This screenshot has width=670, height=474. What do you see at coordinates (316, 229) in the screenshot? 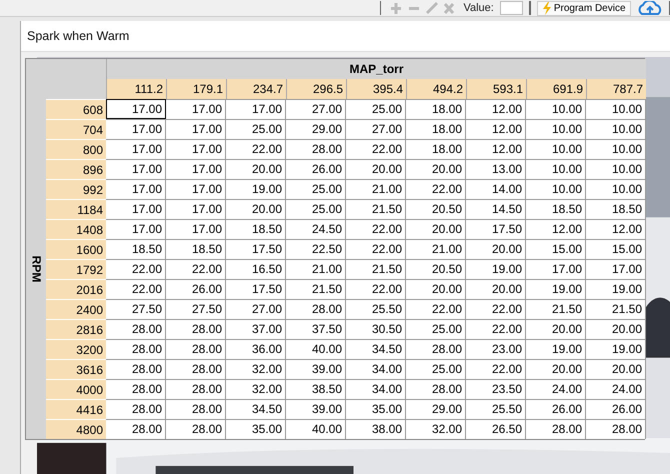
I see `table-cell: 24.50` at bounding box center [316, 229].